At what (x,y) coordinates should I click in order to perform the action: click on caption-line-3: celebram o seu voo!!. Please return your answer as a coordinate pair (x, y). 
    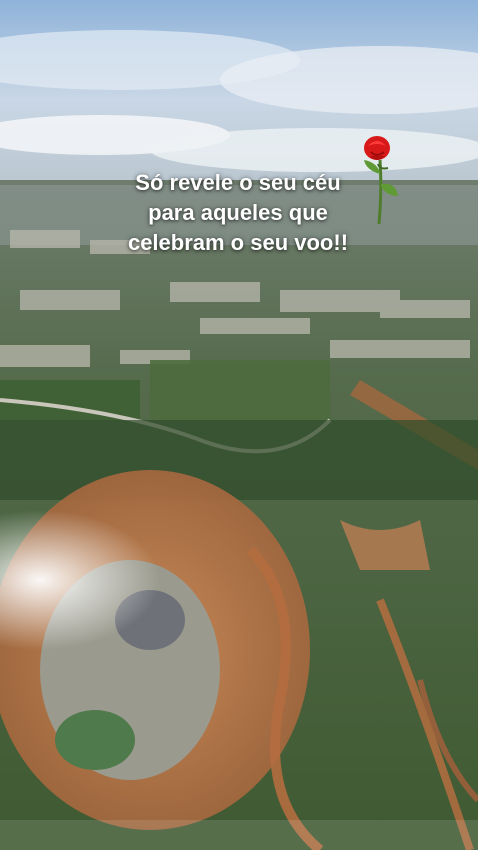
    Looking at the image, I should click on (238, 242).